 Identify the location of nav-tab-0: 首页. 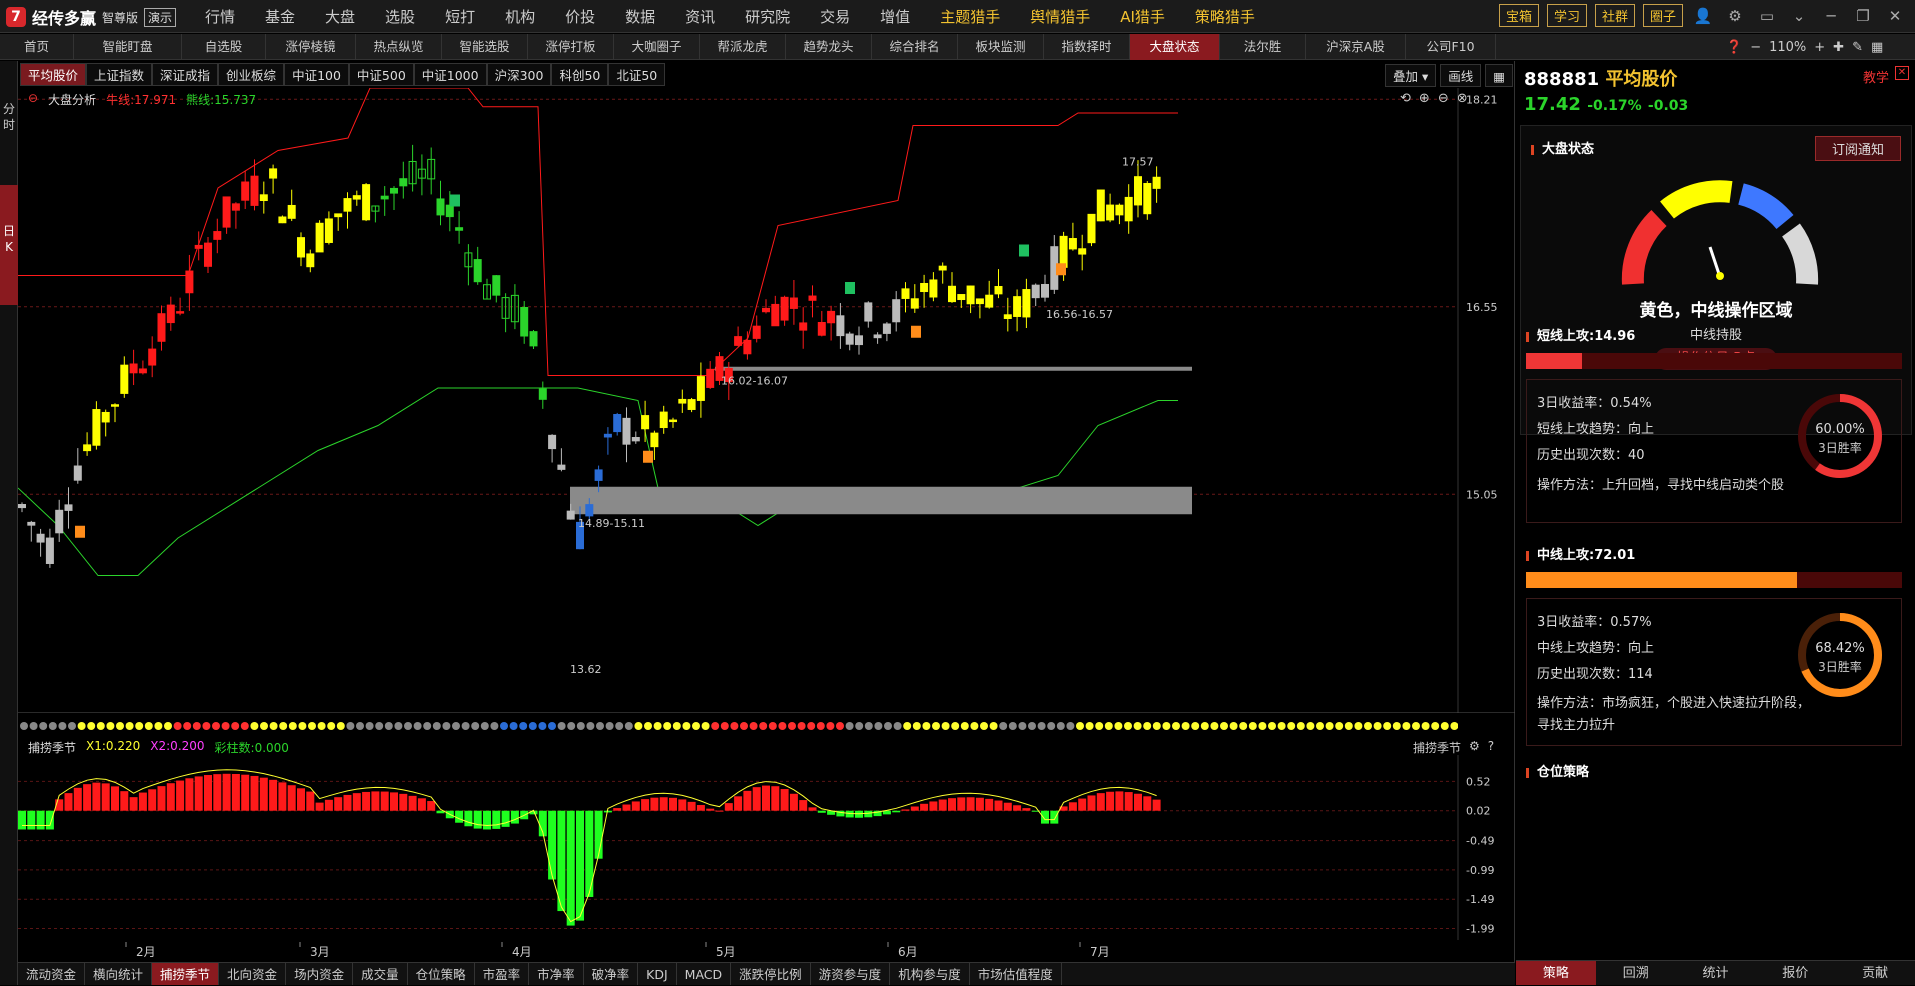
(37, 47).